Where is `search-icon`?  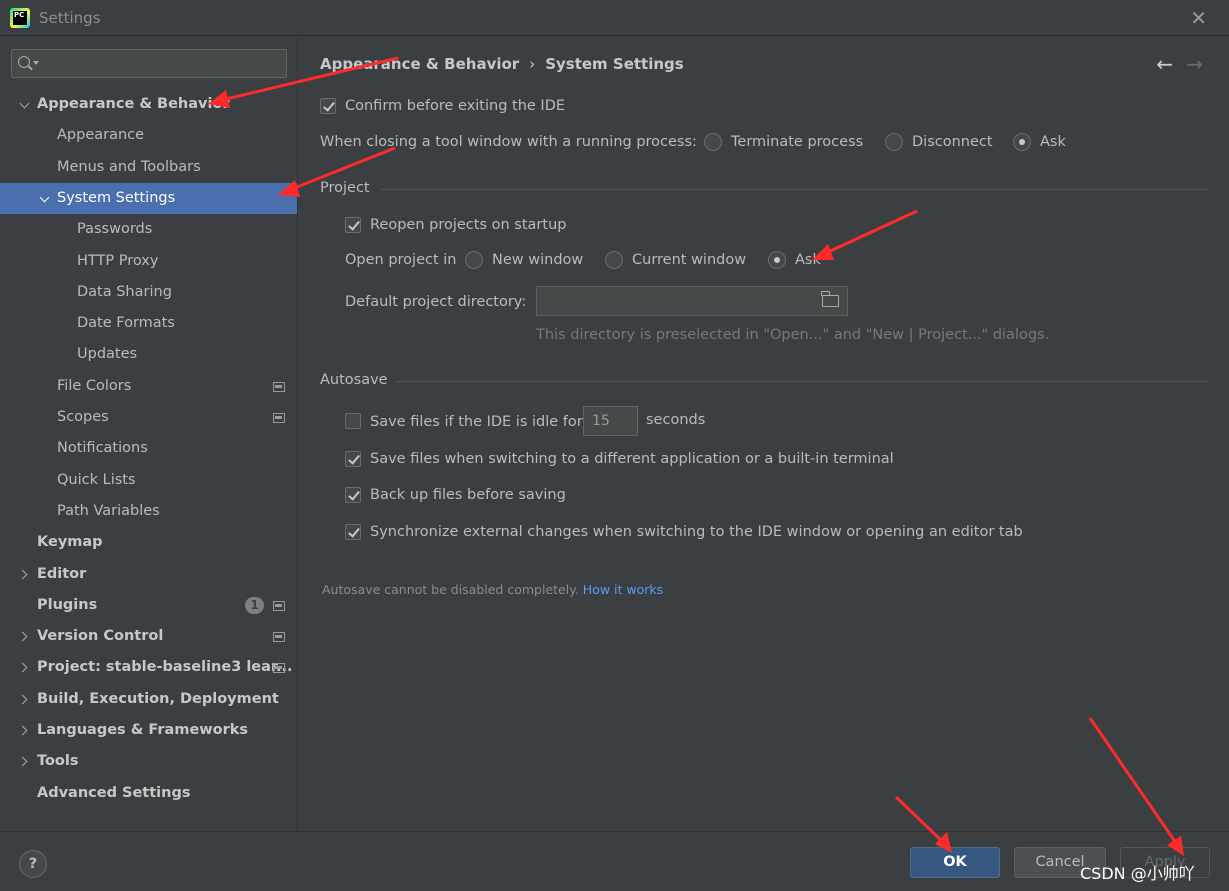 search-icon is located at coordinates (24, 62).